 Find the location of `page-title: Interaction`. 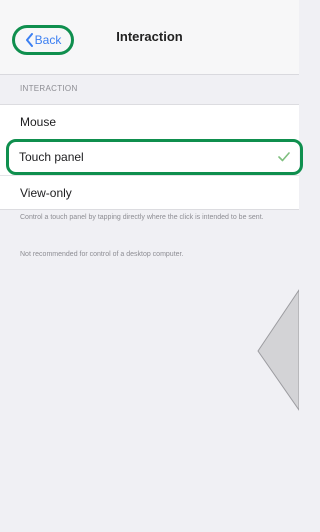

page-title: Interaction is located at coordinates (149, 36).